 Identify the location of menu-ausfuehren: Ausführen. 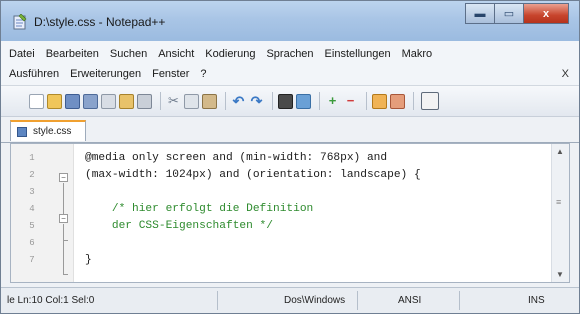
(34, 74).